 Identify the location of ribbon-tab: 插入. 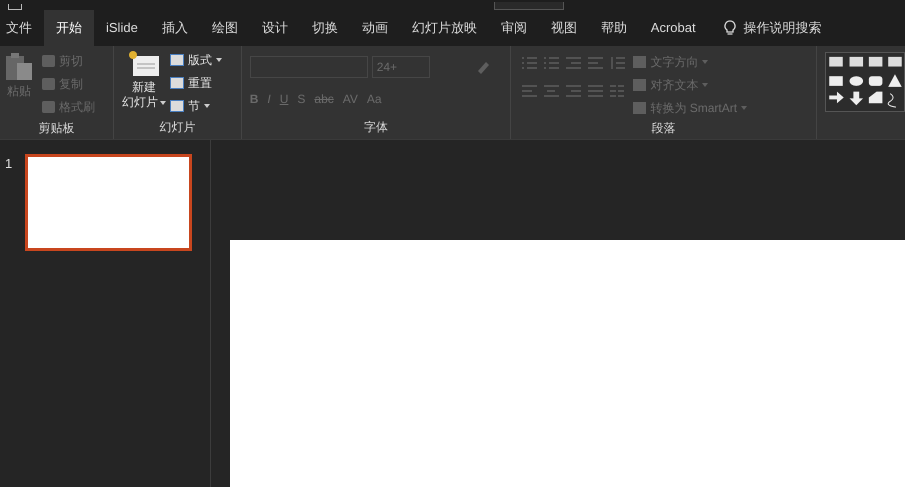
(175, 28).